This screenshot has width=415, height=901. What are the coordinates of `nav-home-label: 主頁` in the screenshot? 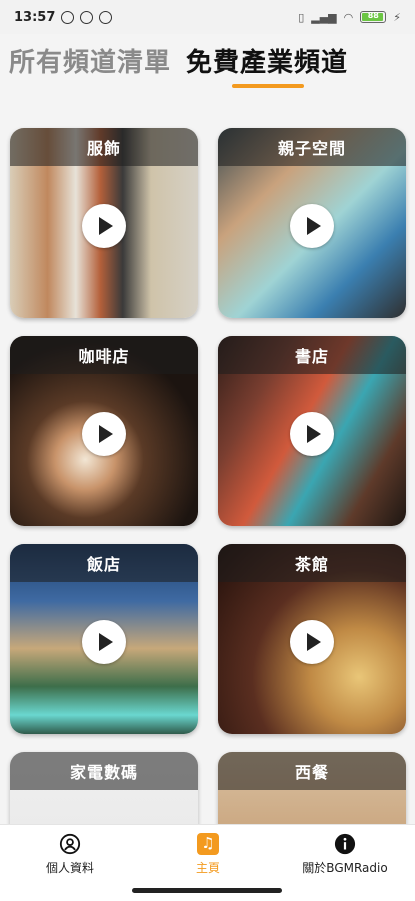 It's located at (207, 868).